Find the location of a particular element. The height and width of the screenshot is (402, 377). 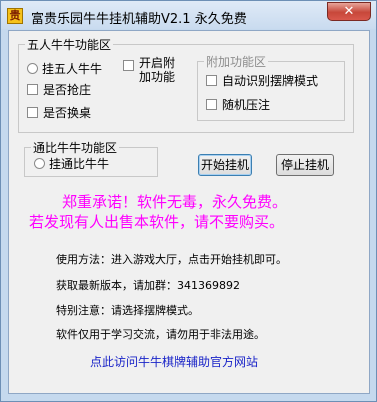

extra-function-group-title: 附加功能区 is located at coordinates (236, 61).